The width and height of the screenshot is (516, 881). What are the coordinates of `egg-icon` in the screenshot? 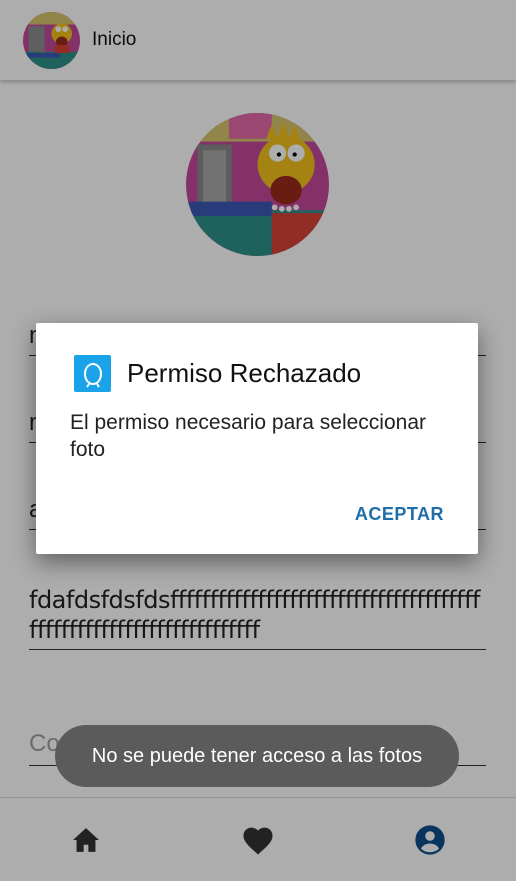 It's located at (92, 375).